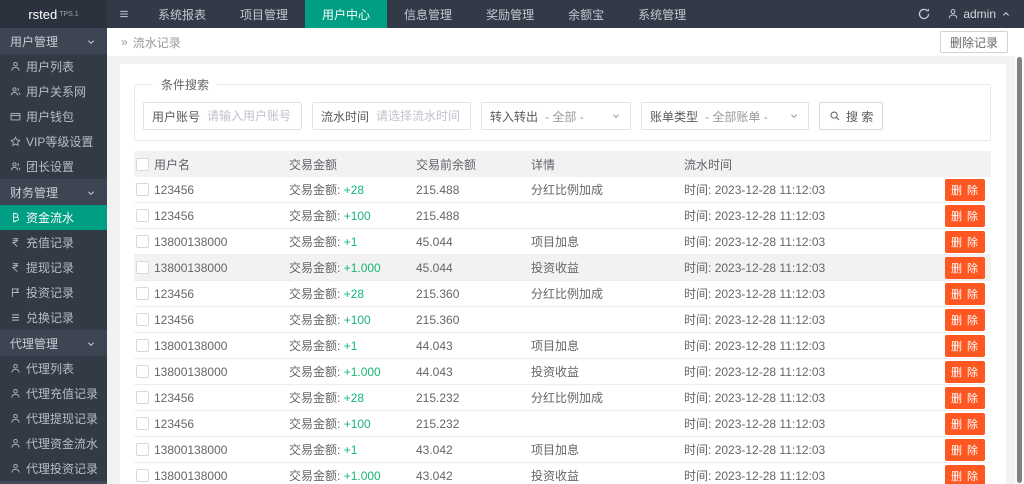  I want to click on search-button: 搜 索, so click(851, 116).